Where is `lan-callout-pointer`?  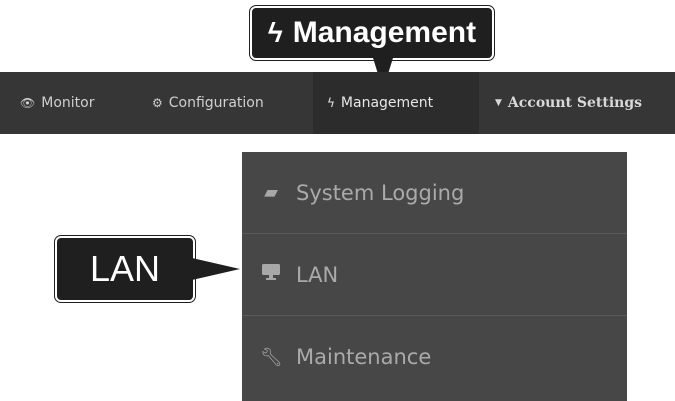 lan-callout-pointer is located at coordinates (216, 269).